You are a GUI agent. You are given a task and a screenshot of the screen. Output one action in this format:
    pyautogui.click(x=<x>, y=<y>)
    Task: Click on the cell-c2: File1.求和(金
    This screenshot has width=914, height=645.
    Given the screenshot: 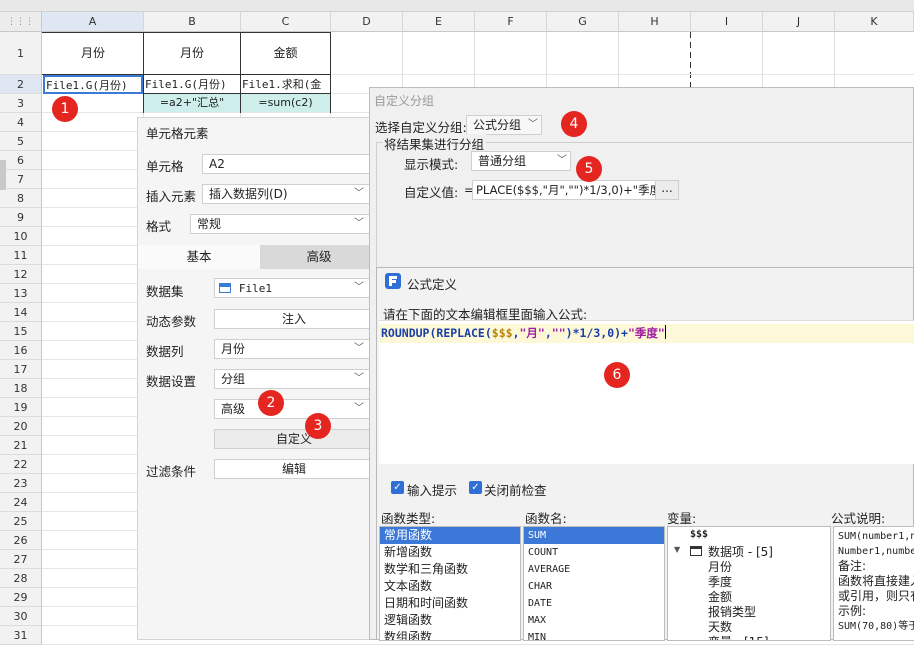 What is the action you would take?
    pyautogui.click(x=286, y=84)
    